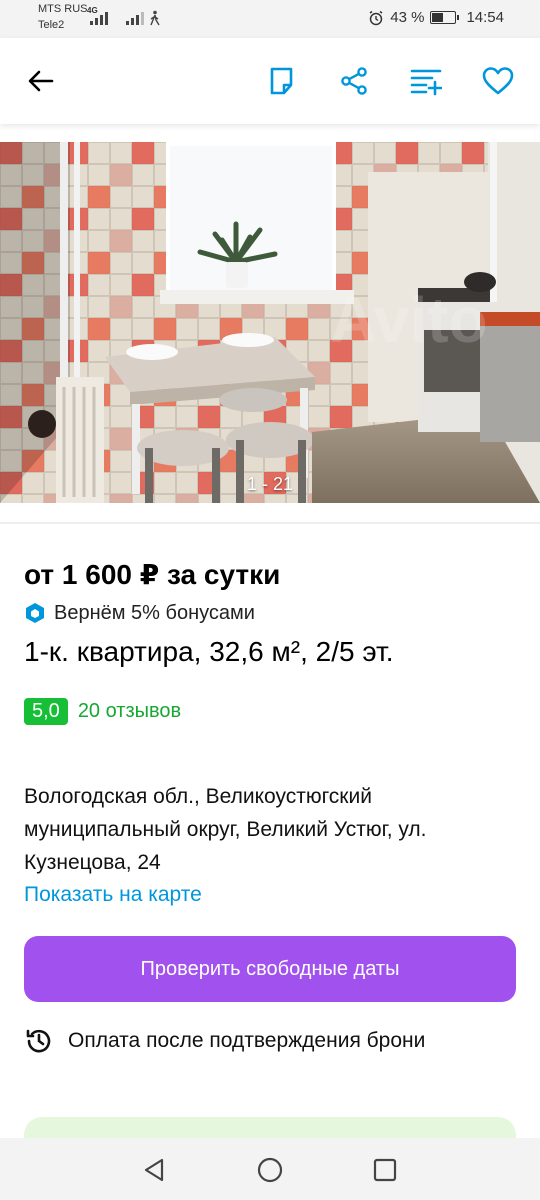 This screenshot has height=1200, width=540. I want to click on check-dates-button: Проверить свободные даты, so click(270, 969).